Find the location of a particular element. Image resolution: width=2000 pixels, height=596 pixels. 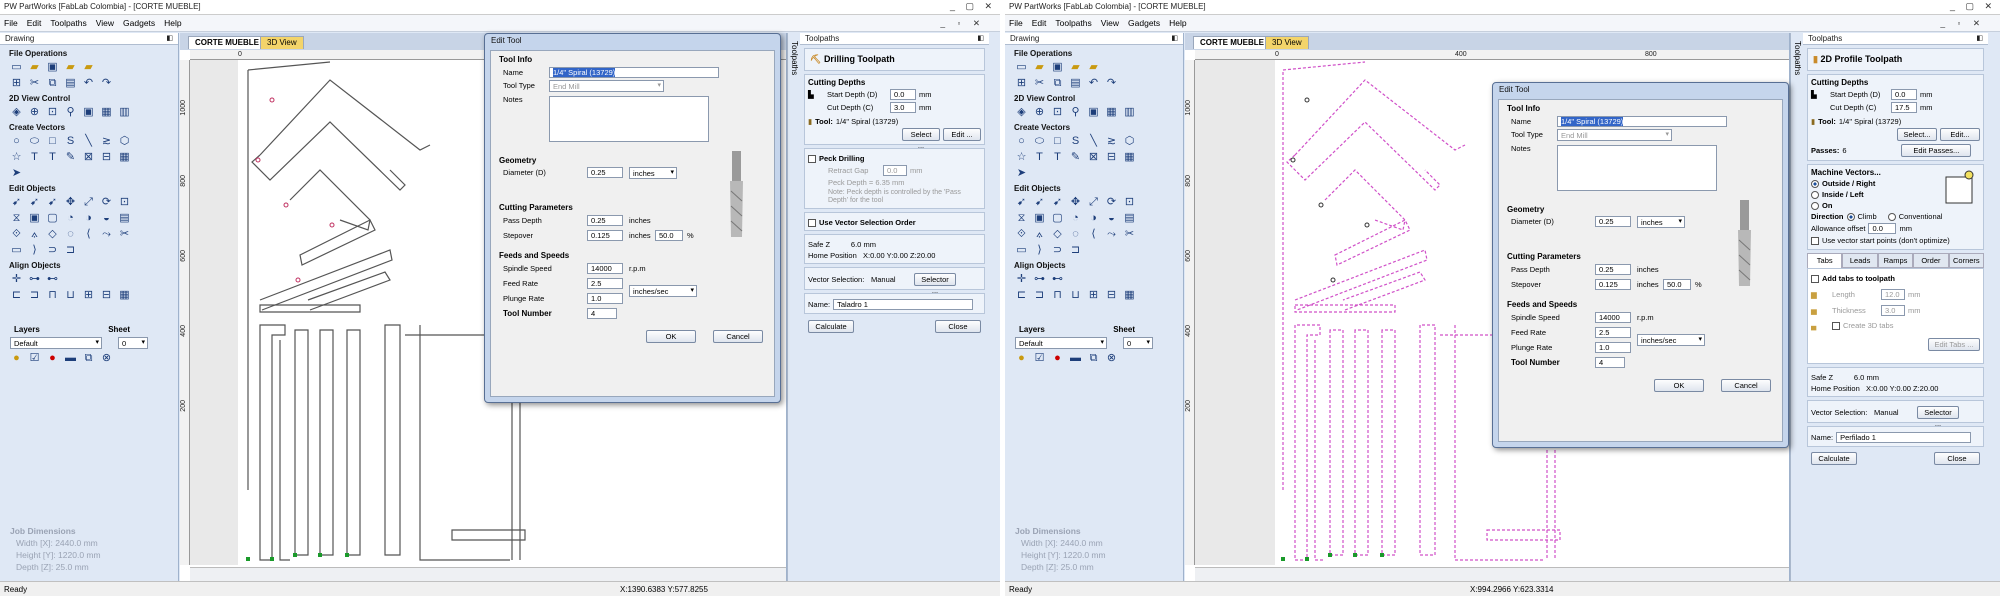

align-left-icon: ⊏ is located at coordinates (16, 295).